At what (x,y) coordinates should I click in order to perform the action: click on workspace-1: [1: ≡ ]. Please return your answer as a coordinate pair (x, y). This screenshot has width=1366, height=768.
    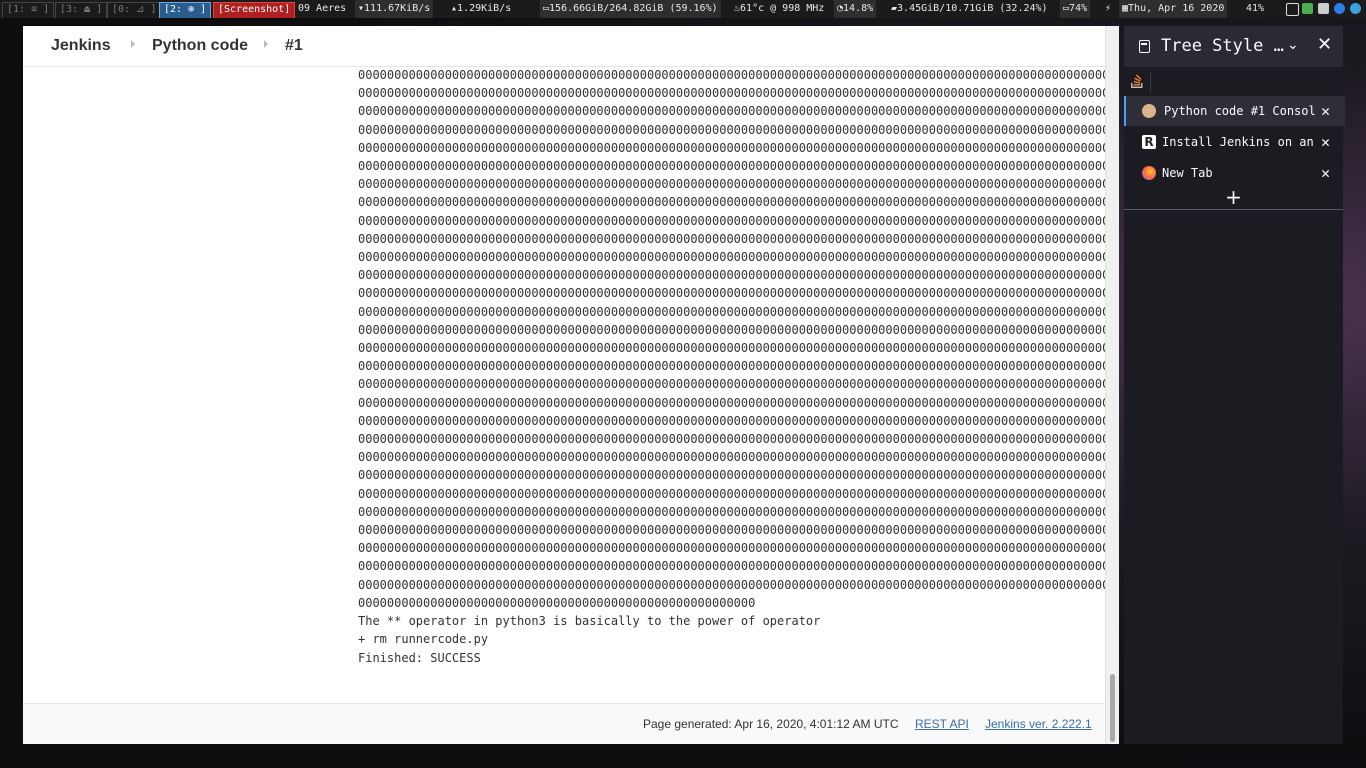
    Looking at the image, I should click on (28, 10).